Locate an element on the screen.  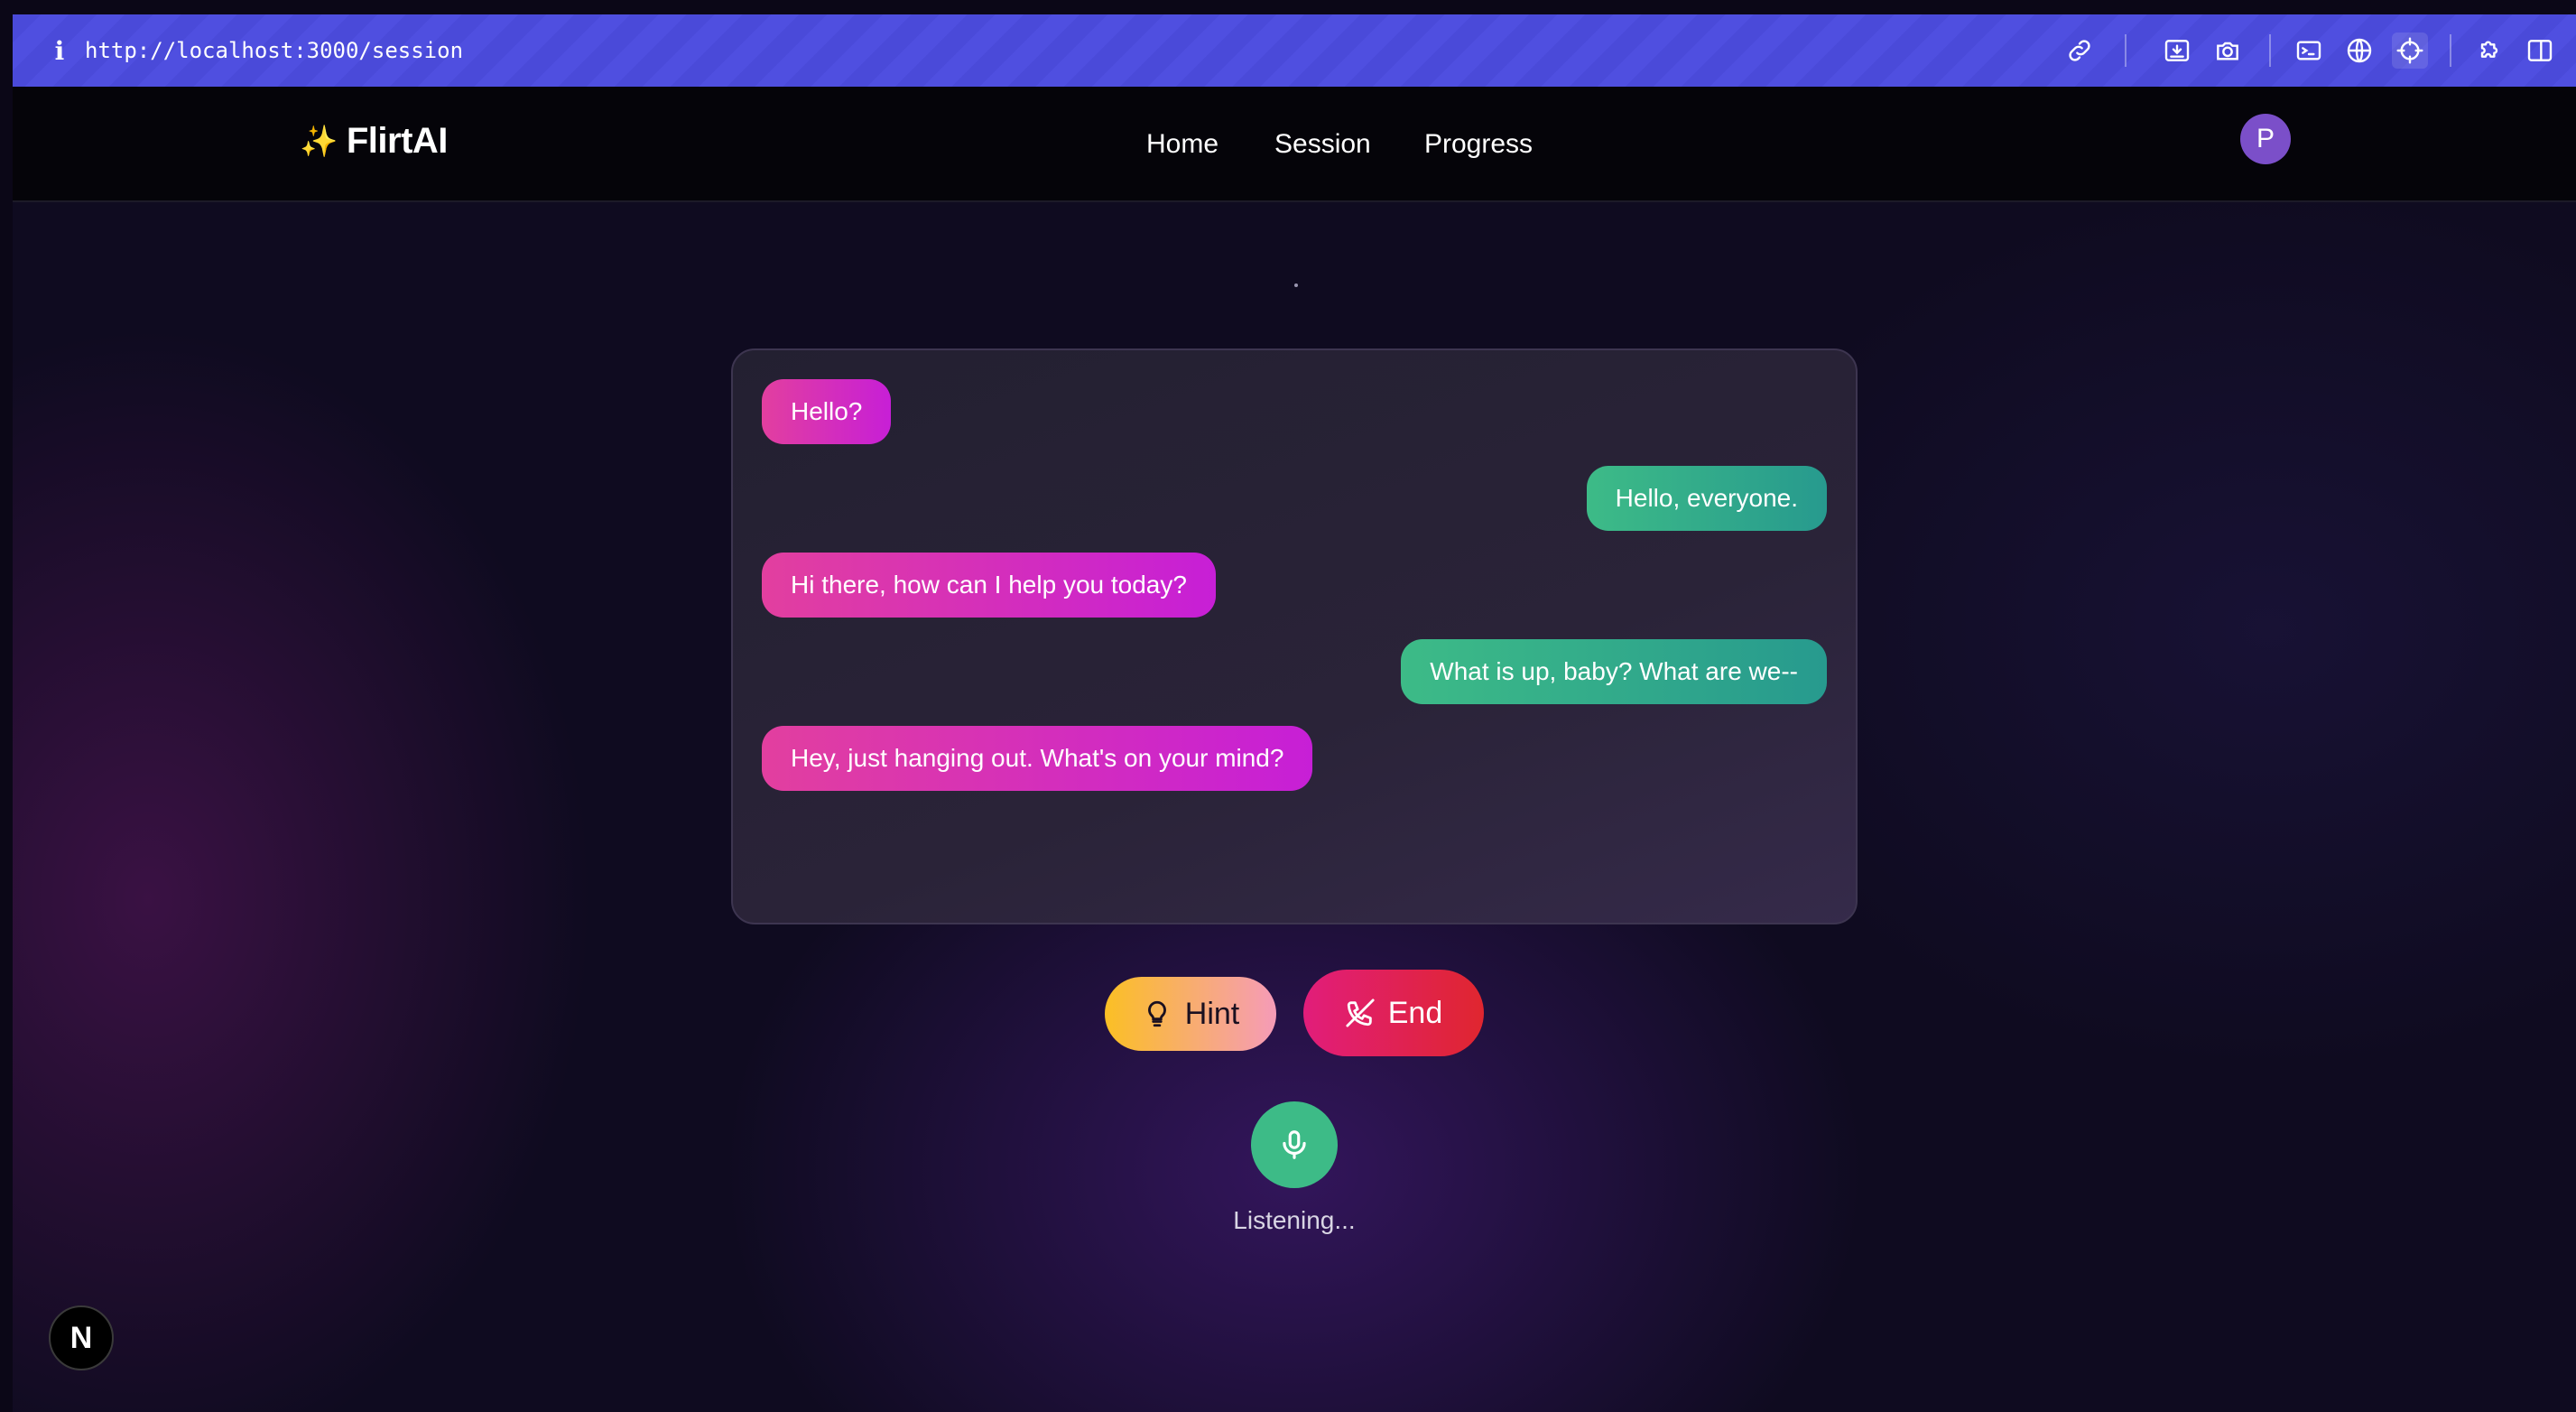
message-bubble-ai: Hi there, how can I help you today? is located at coordinates (989, 585).